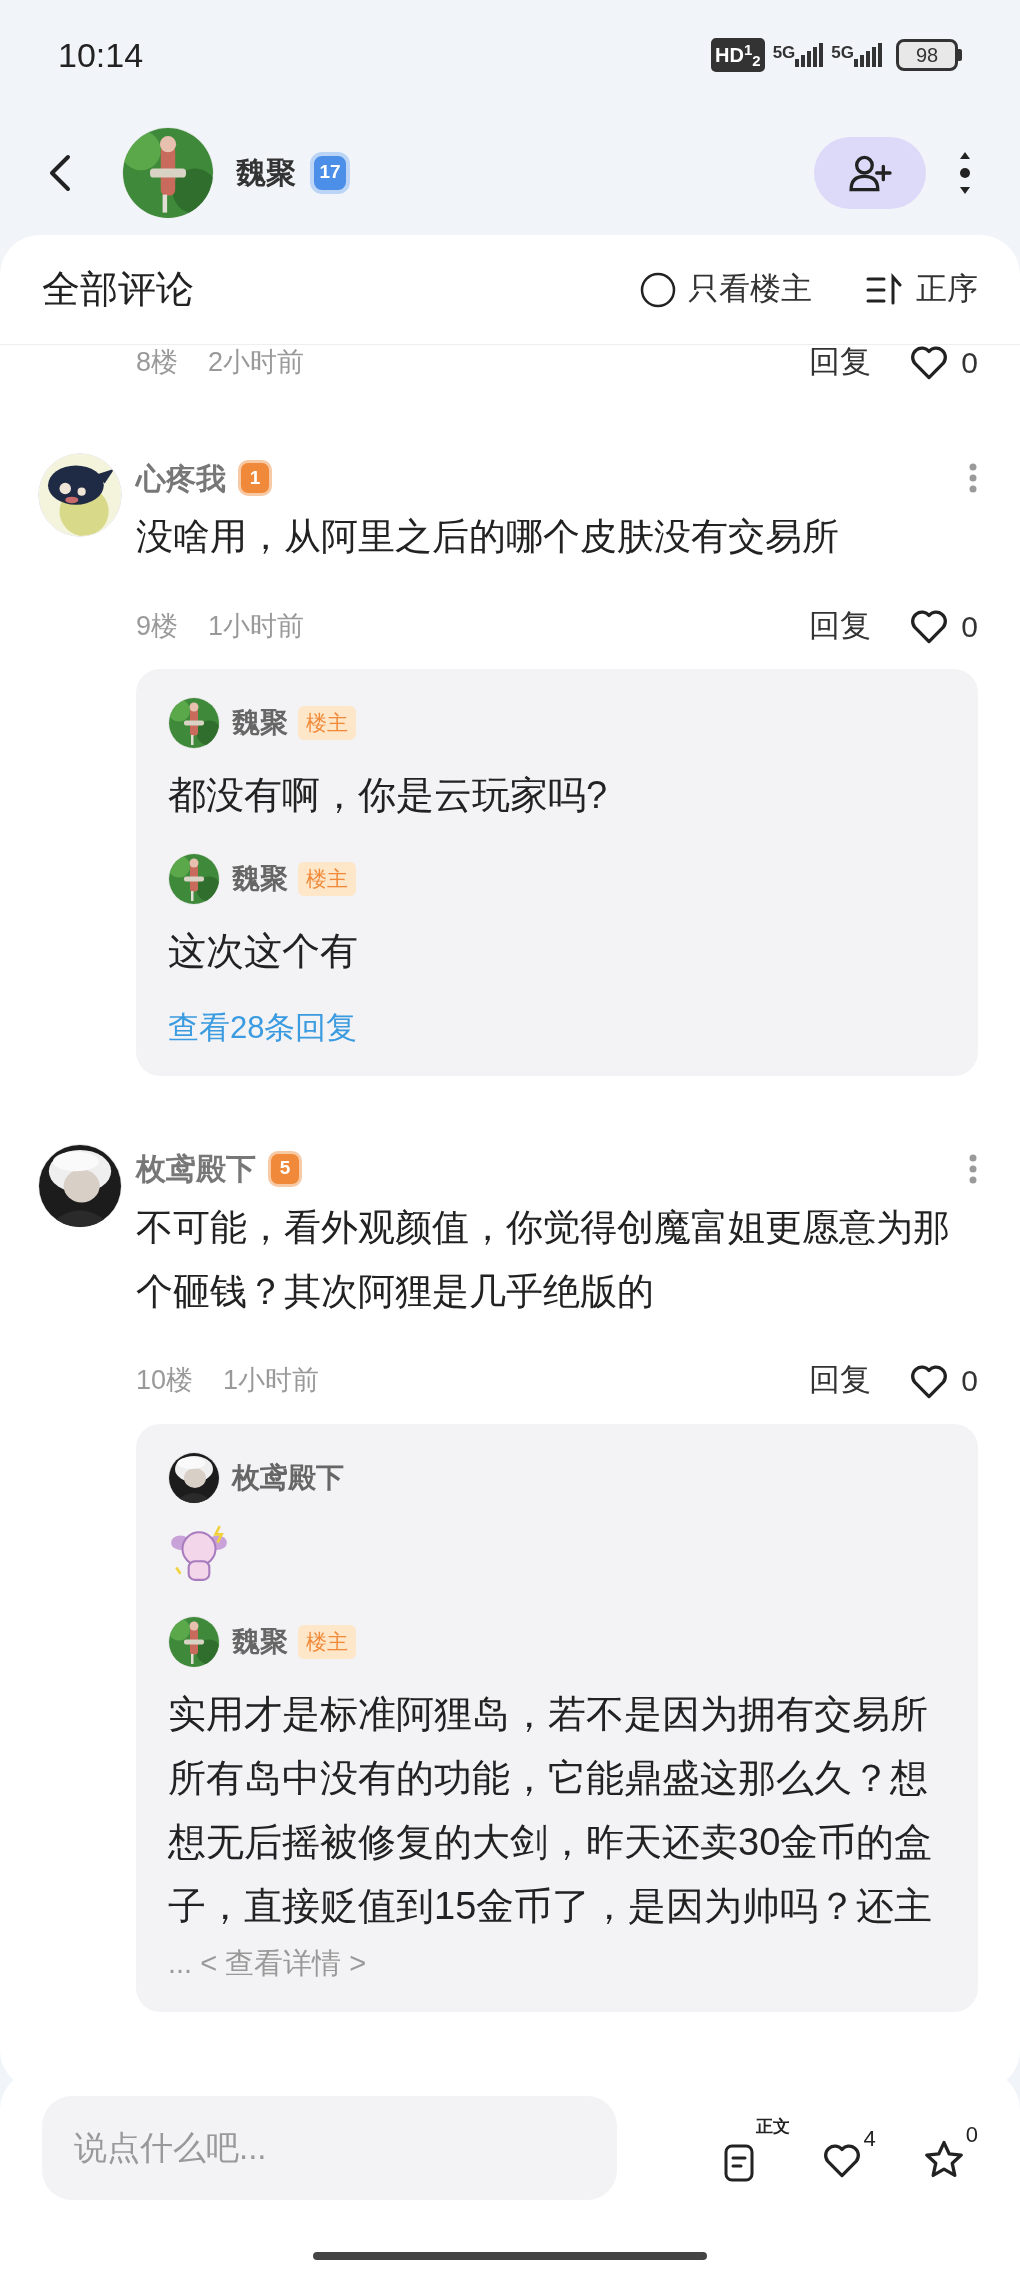  I want to click on op-only-filter: 只看楼主, so click(750, 289).